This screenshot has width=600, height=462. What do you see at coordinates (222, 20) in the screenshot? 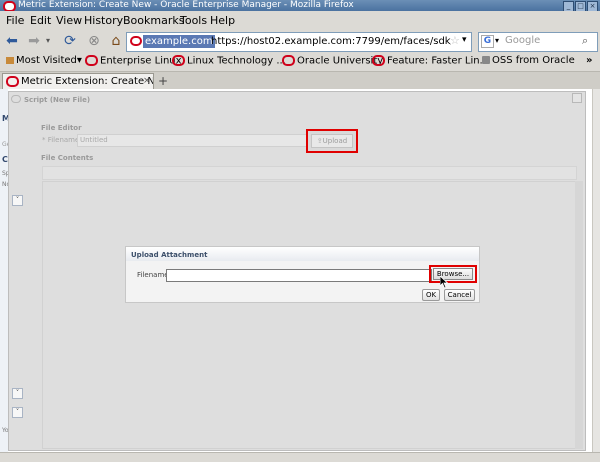
I see `menu-help: Help` at bounding box center [222, 20].